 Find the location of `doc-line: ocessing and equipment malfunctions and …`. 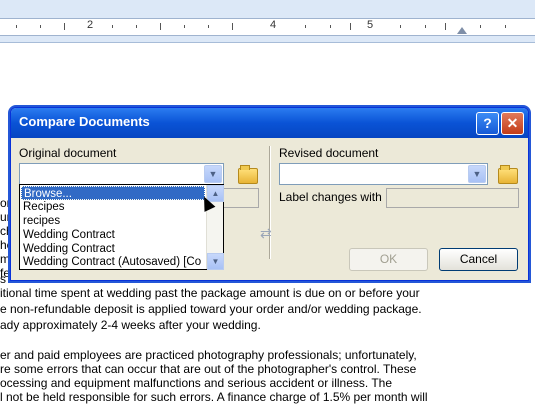

doc-line: ocessing and equipment malfunctions and … is located at coordinates (196, 383).